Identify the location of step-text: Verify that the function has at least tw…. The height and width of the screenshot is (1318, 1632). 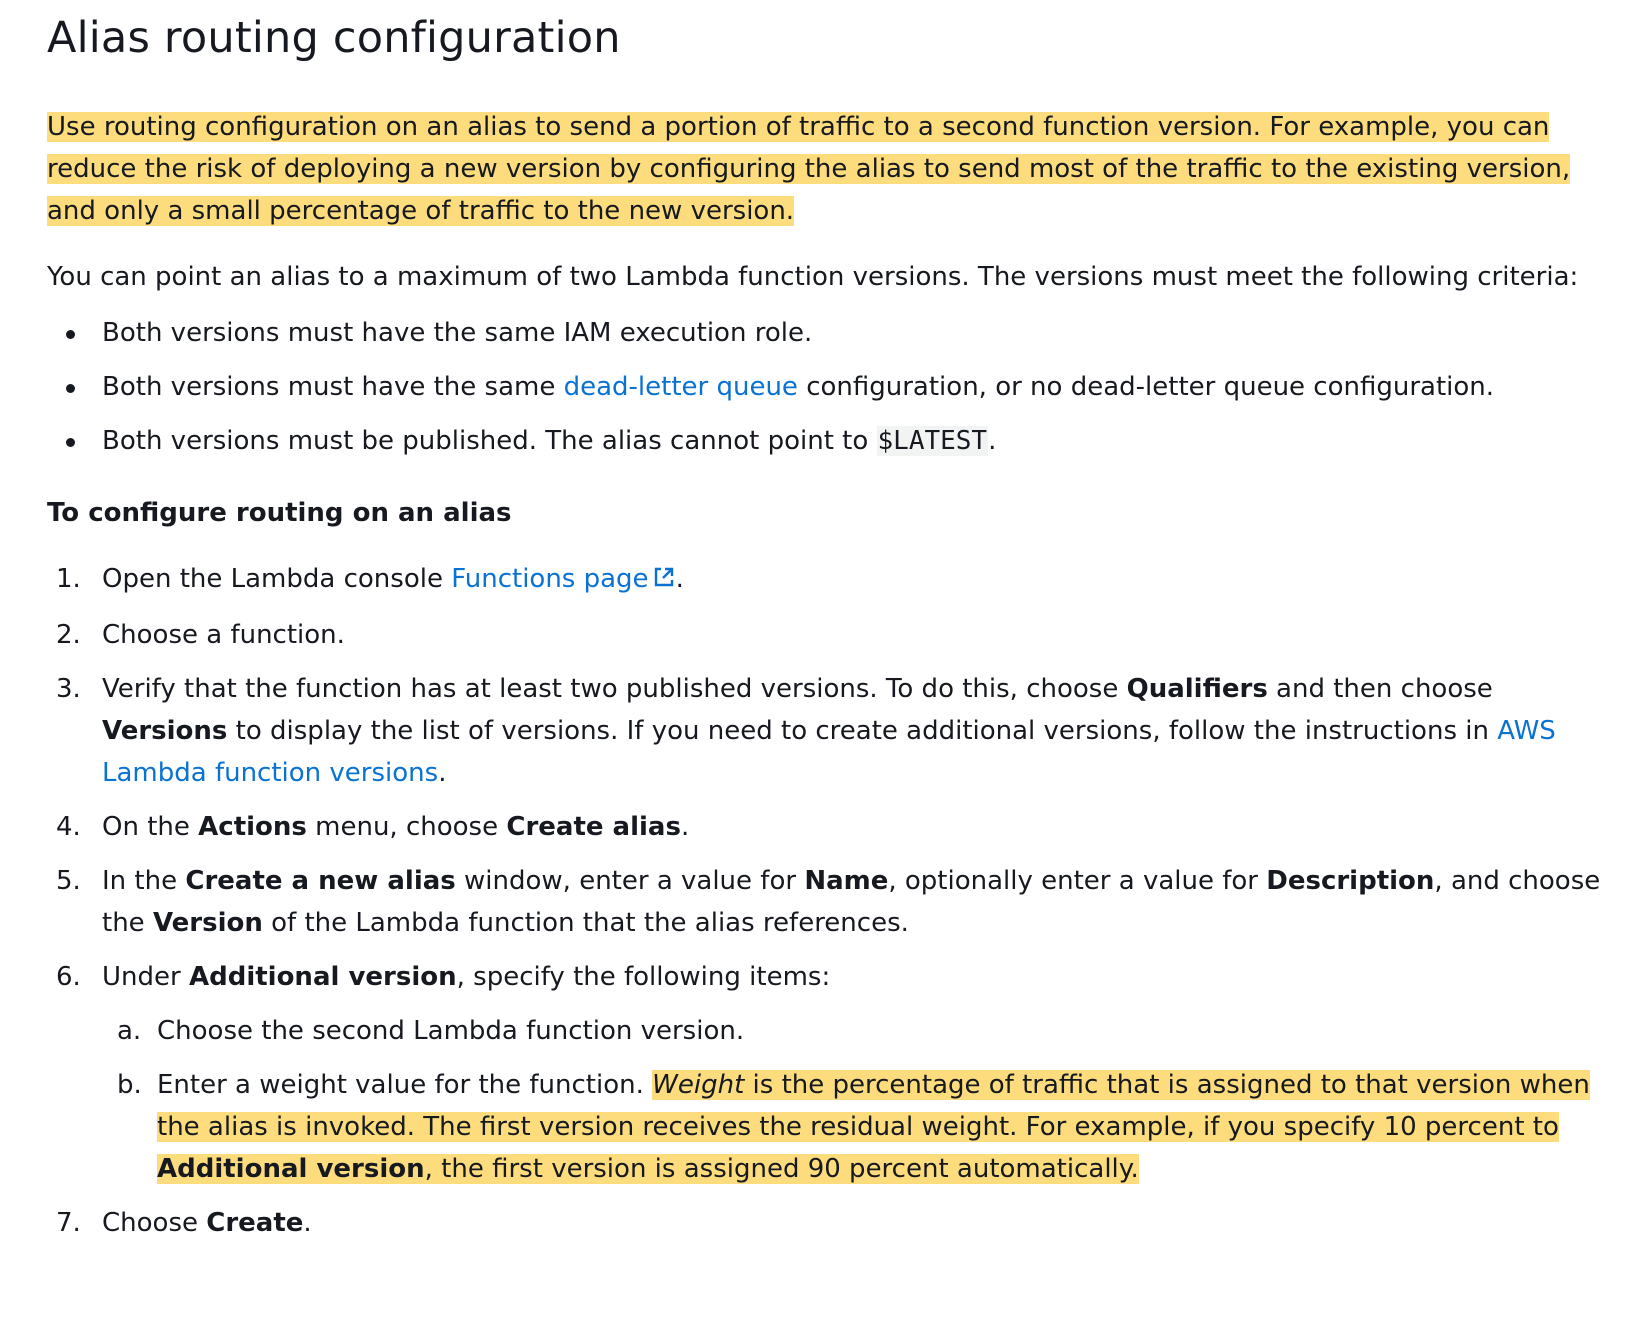
(614, 689).